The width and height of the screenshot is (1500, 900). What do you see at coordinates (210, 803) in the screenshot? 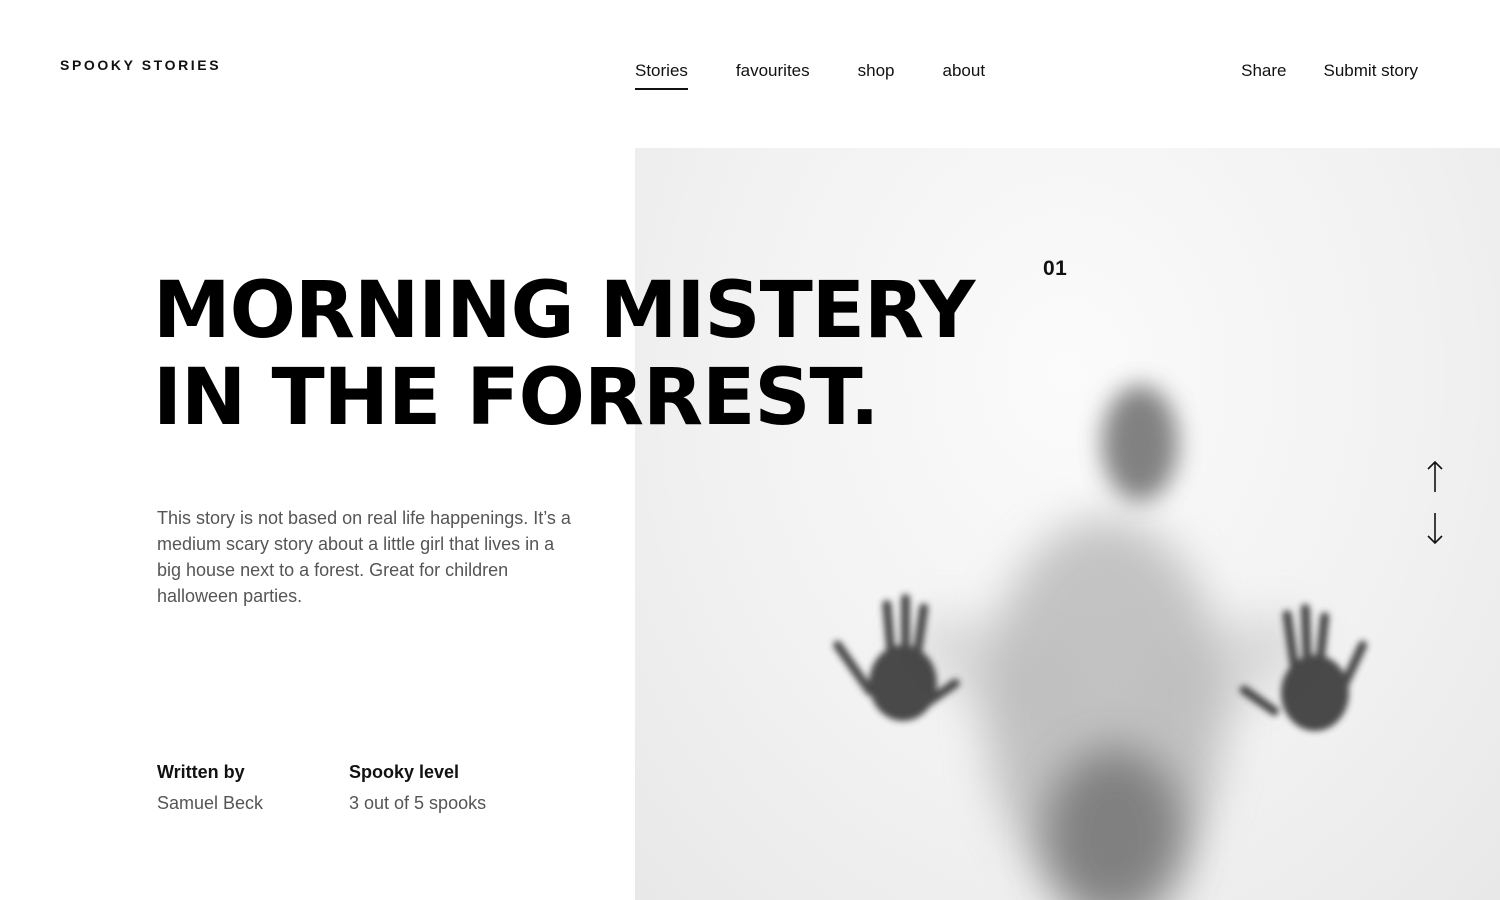
I see `author-name: Samuel Beck` at bounding box center [210, 803].